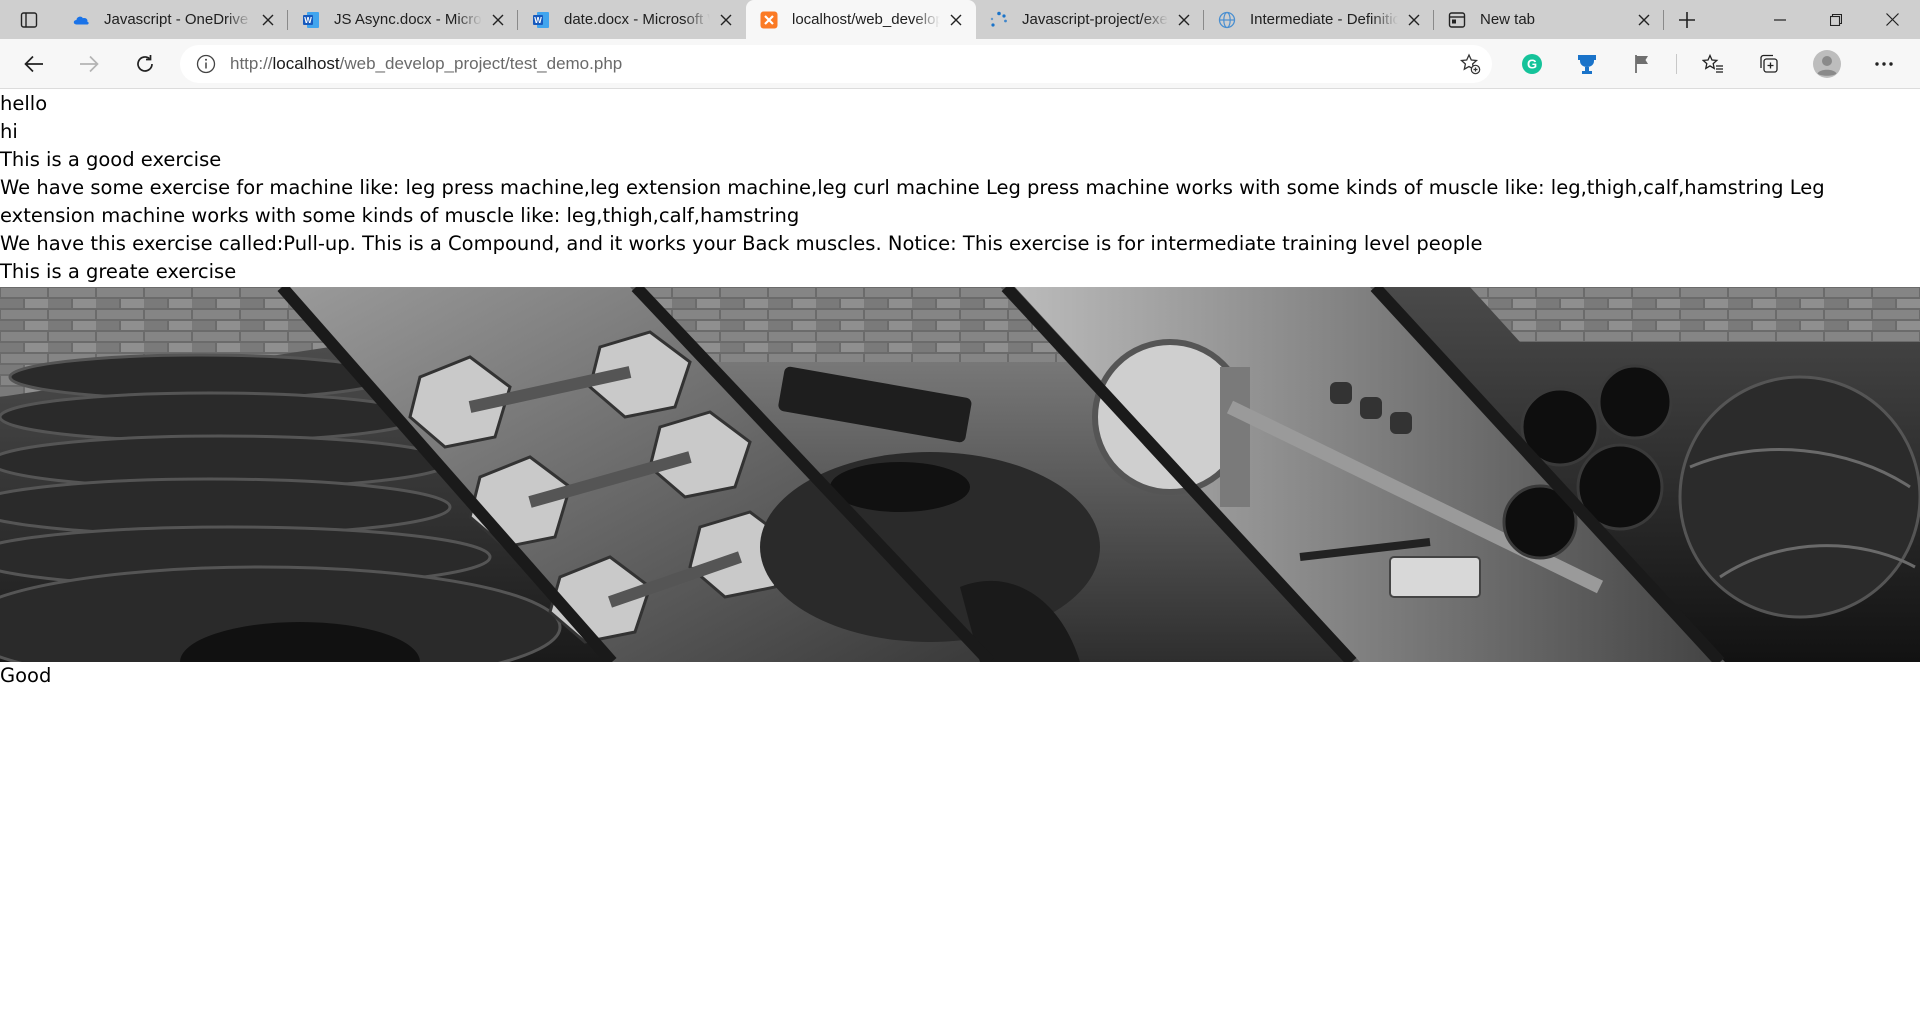 The width and height of the screenshot is (1920, 1030). I want to click on tab-date-docx: W date.docx - Microsoft Word, so click(632, 19).